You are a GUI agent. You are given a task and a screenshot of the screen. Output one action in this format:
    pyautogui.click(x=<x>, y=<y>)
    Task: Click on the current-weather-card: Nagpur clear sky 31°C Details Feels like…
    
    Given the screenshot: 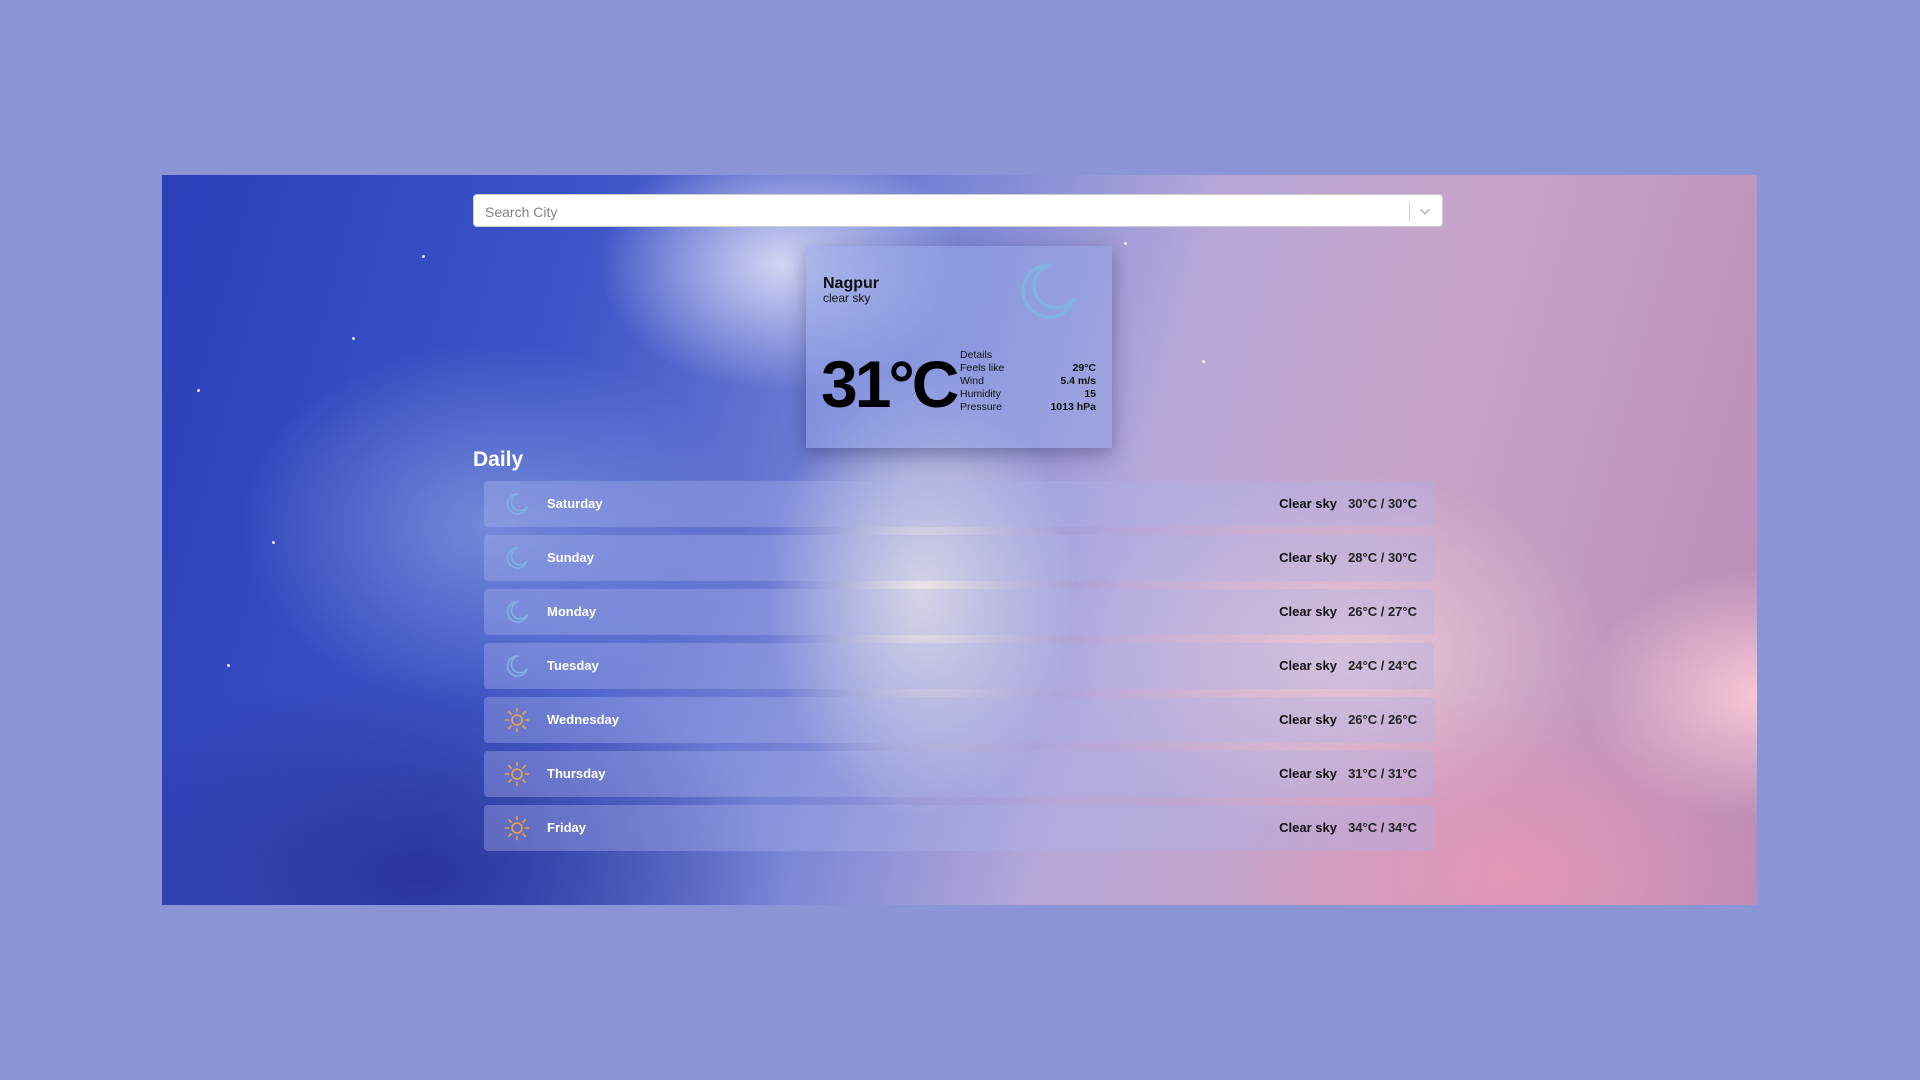 What is the action you would take?
    pyautogui.click(x=959, y=347)
    